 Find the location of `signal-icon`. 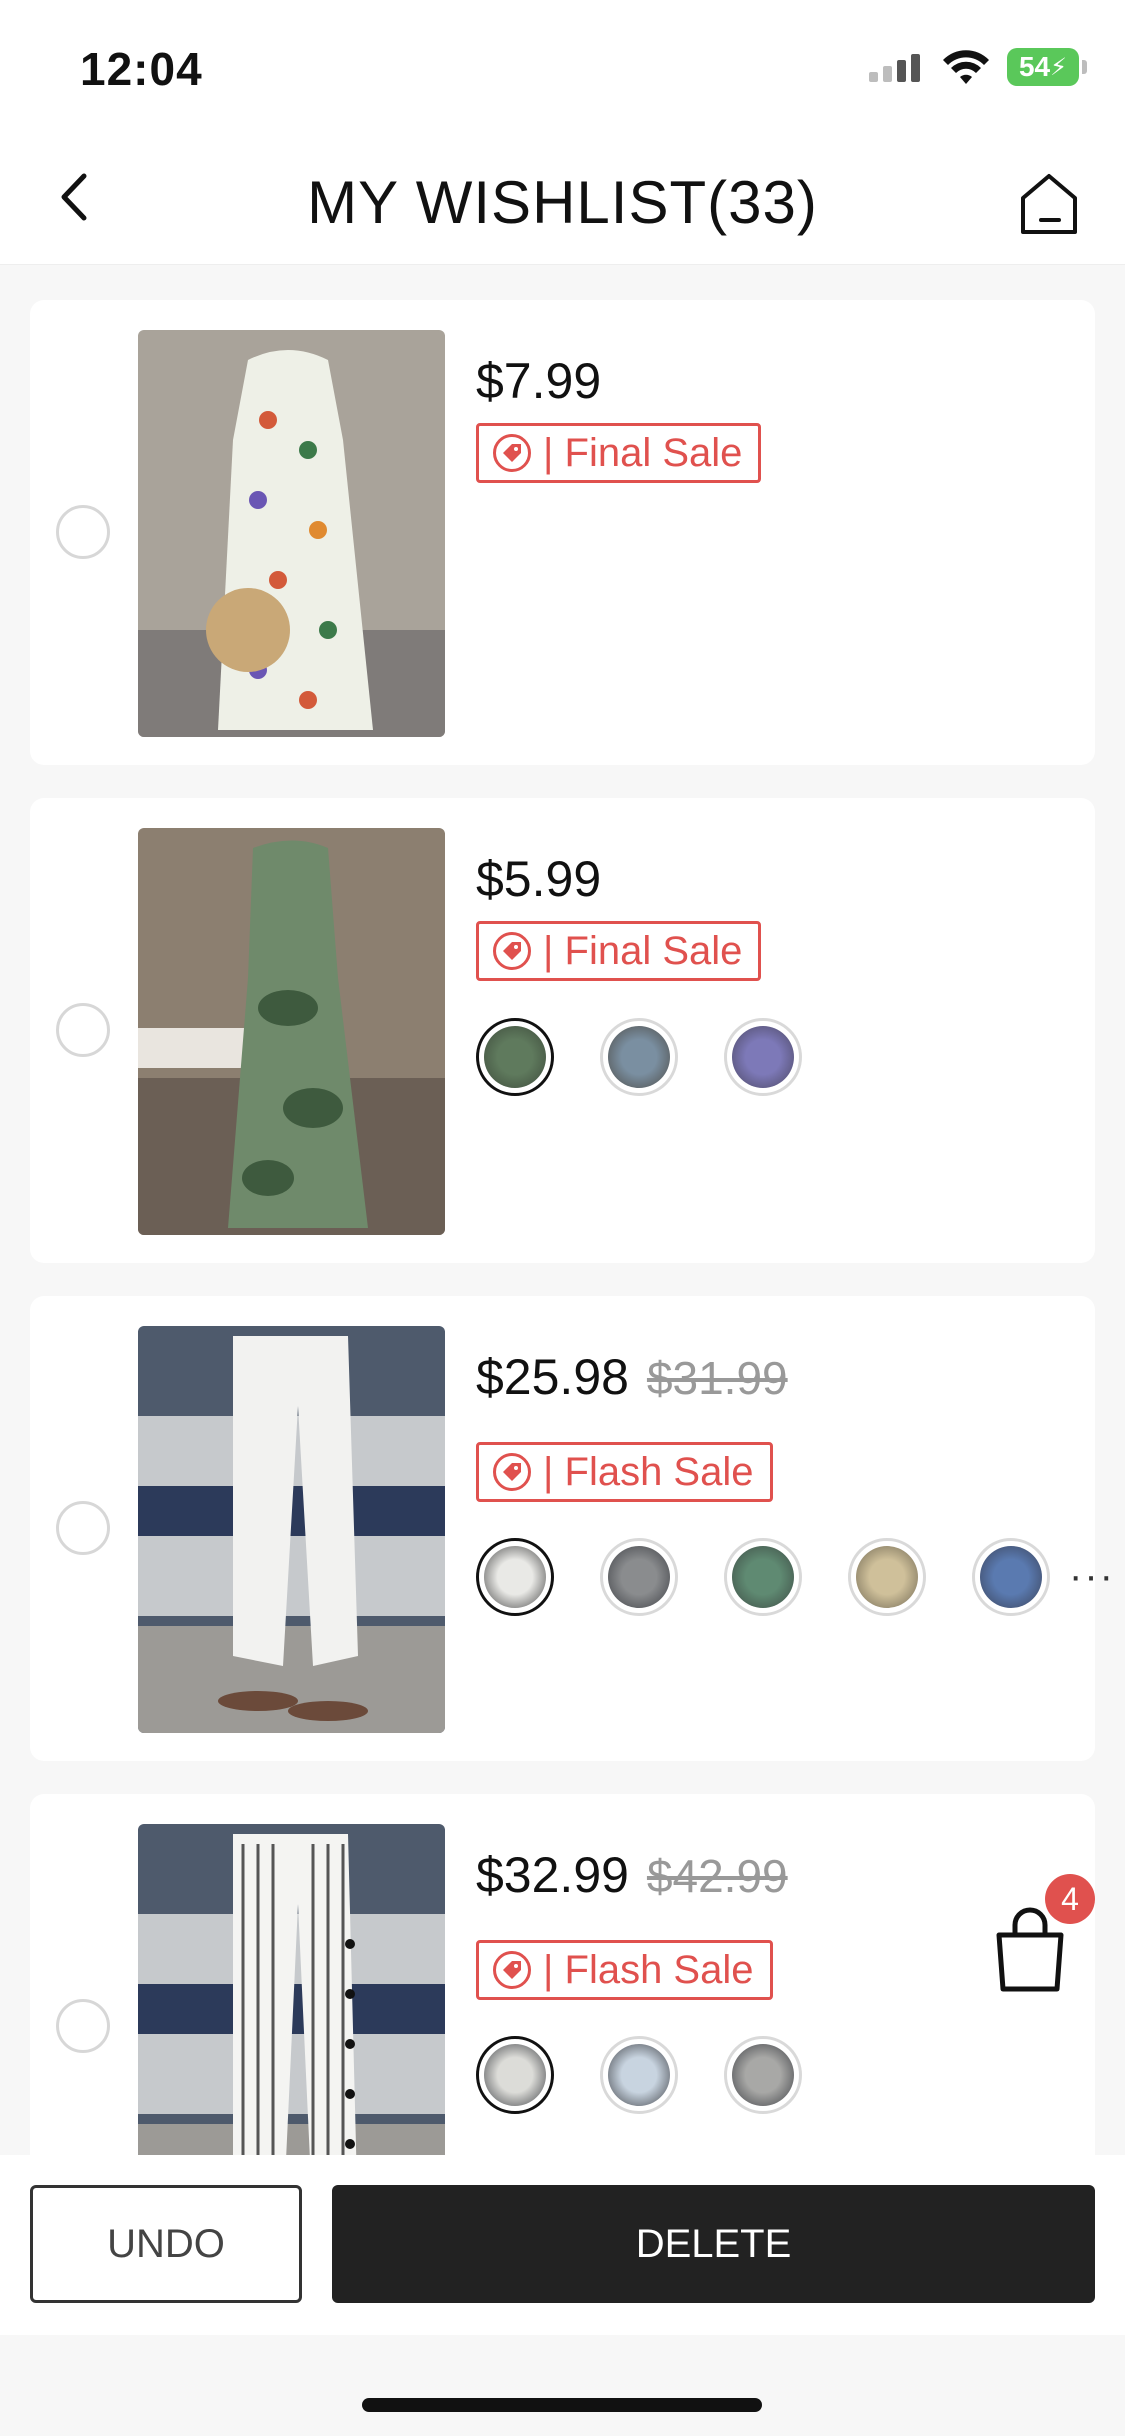

signal-icon is located at coordinates (894, 68).